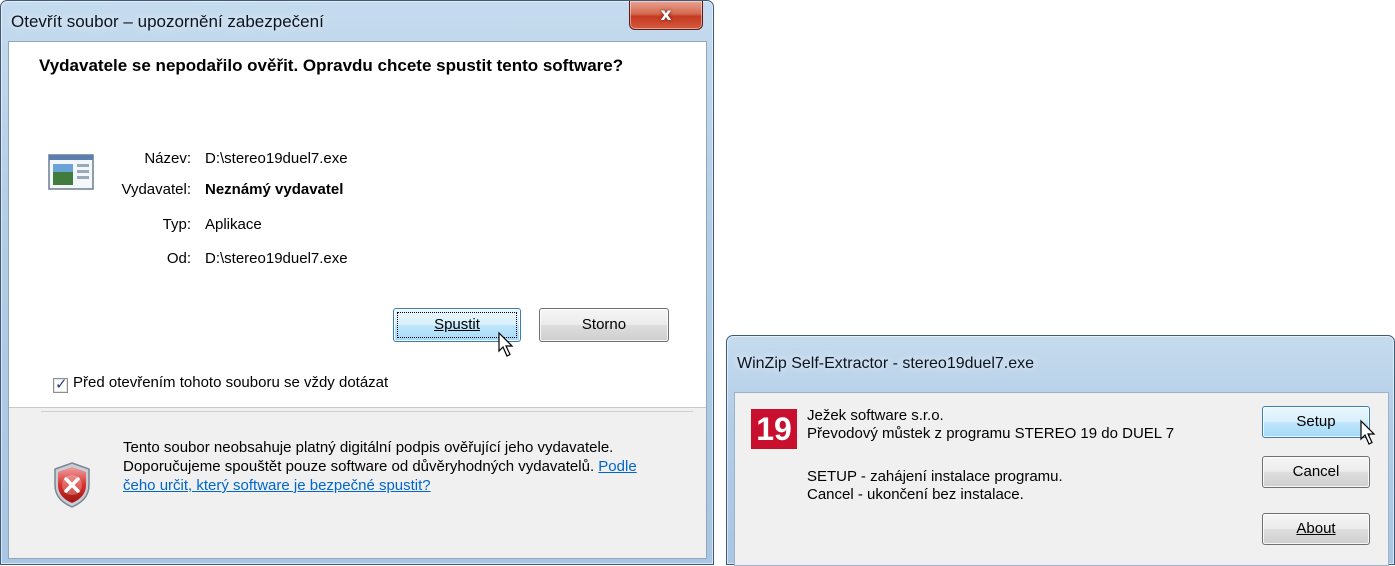 The height and width of the screenshot is (566, 1395). What do you see at coordinates (167, 158) in the screenshot?
I see `field-label: Název:` at bounding box center [167, 158].